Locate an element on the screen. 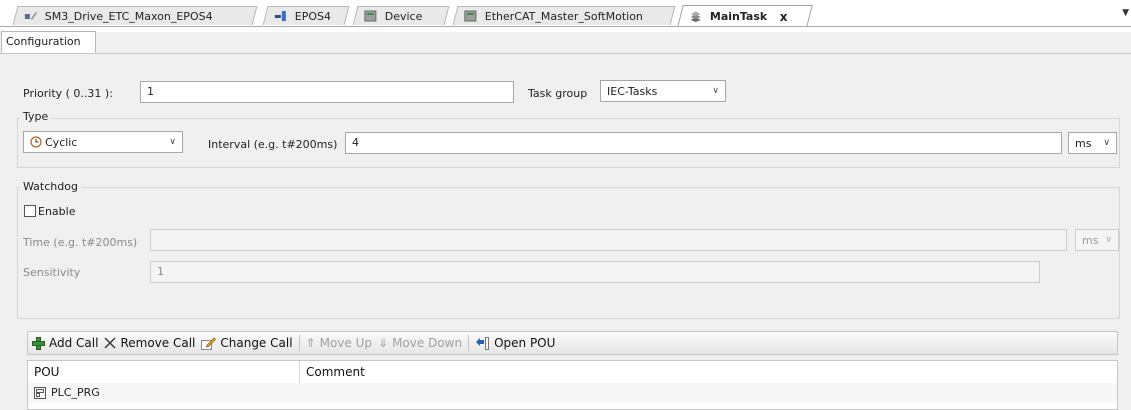  watchdog-sensitivity-input: 1 is located at coordinates (595, 272).